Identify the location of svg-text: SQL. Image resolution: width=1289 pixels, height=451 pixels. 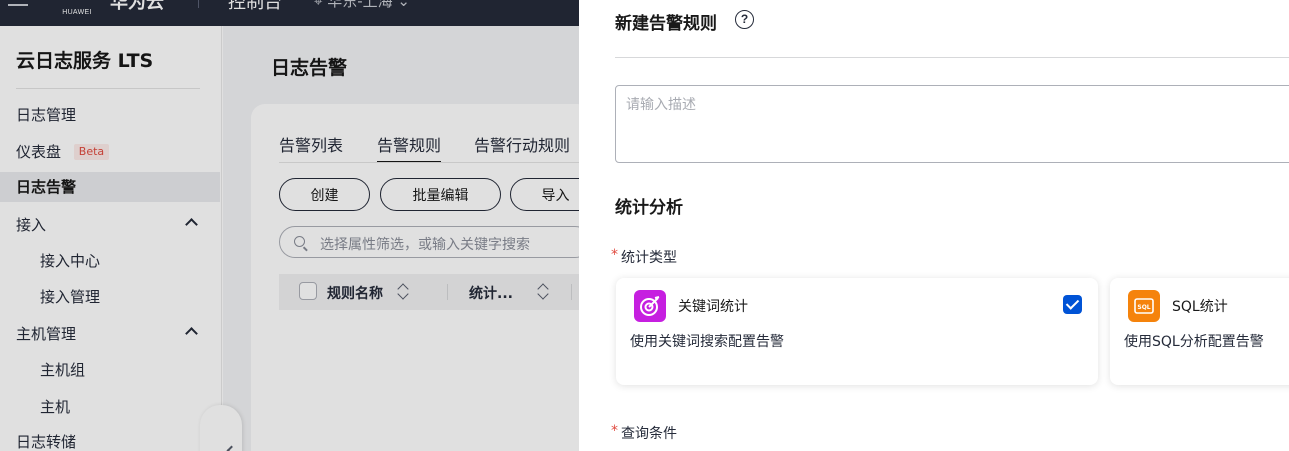
(1143, 307).